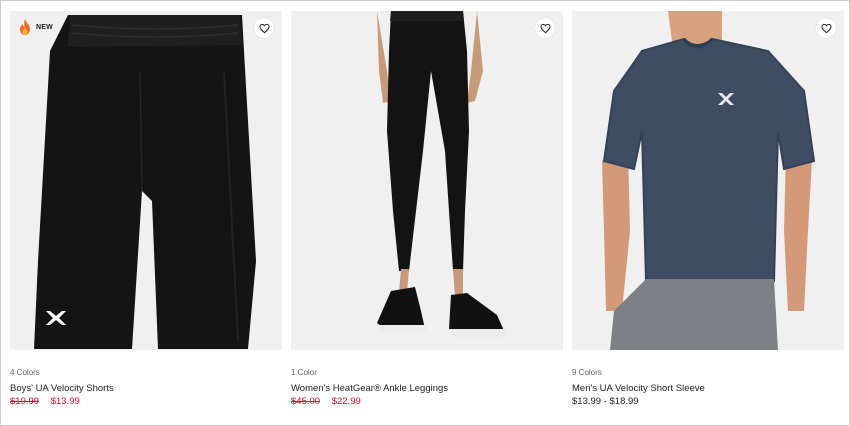 The width and height of the screenshot is (850, 426). Describe the element at coordinates (306, 401) in the screenshot. I see `original-price: $45.00` at that location.